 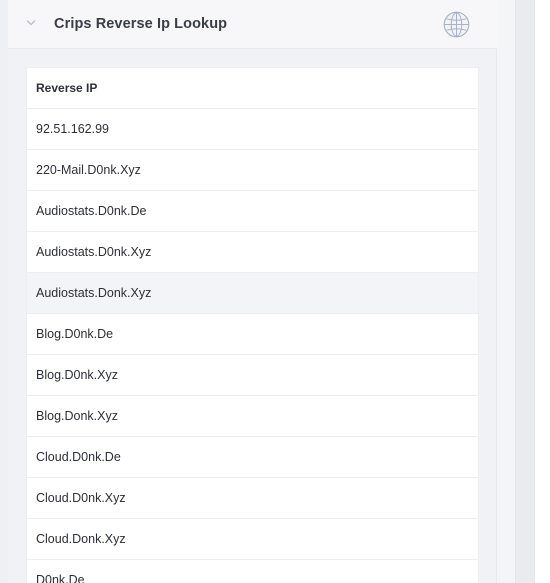 I want to click on chevron-down-icon, so click(x=31, y=23).